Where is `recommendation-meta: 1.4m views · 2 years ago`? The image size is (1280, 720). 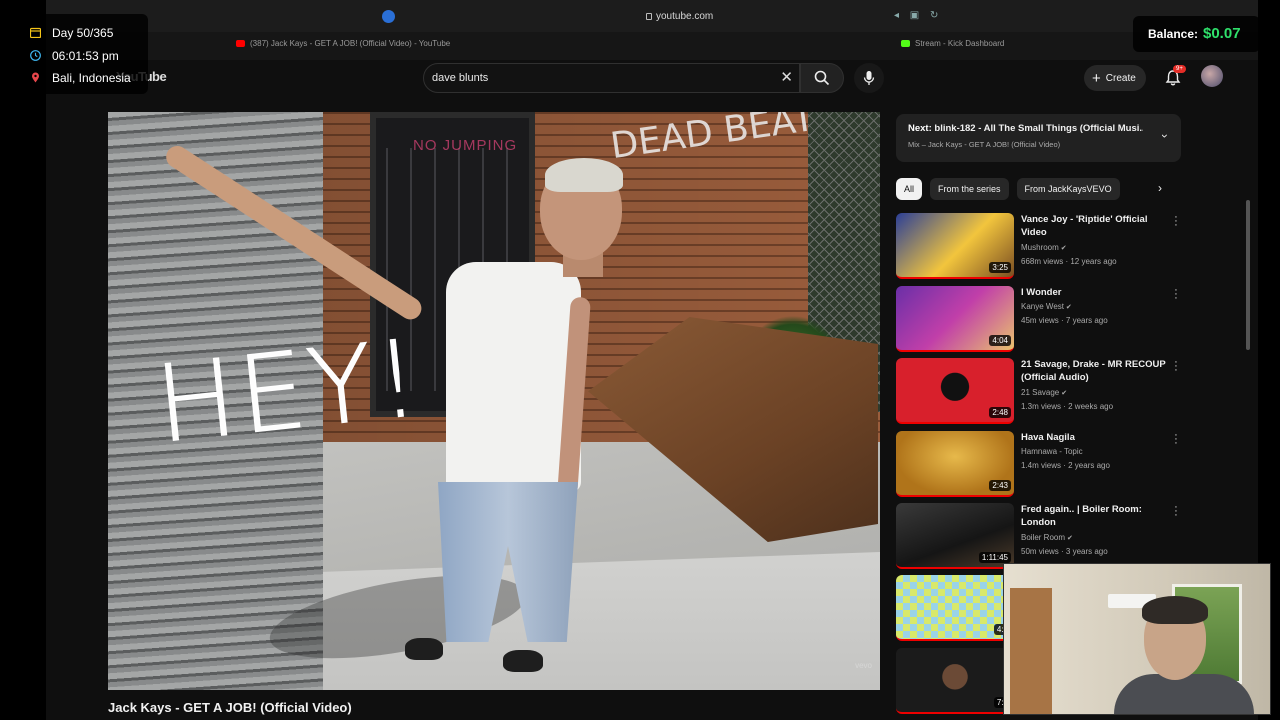
recommendation-meta: 1.4m views · 2 years ago is located at coordinates (1065, 465).